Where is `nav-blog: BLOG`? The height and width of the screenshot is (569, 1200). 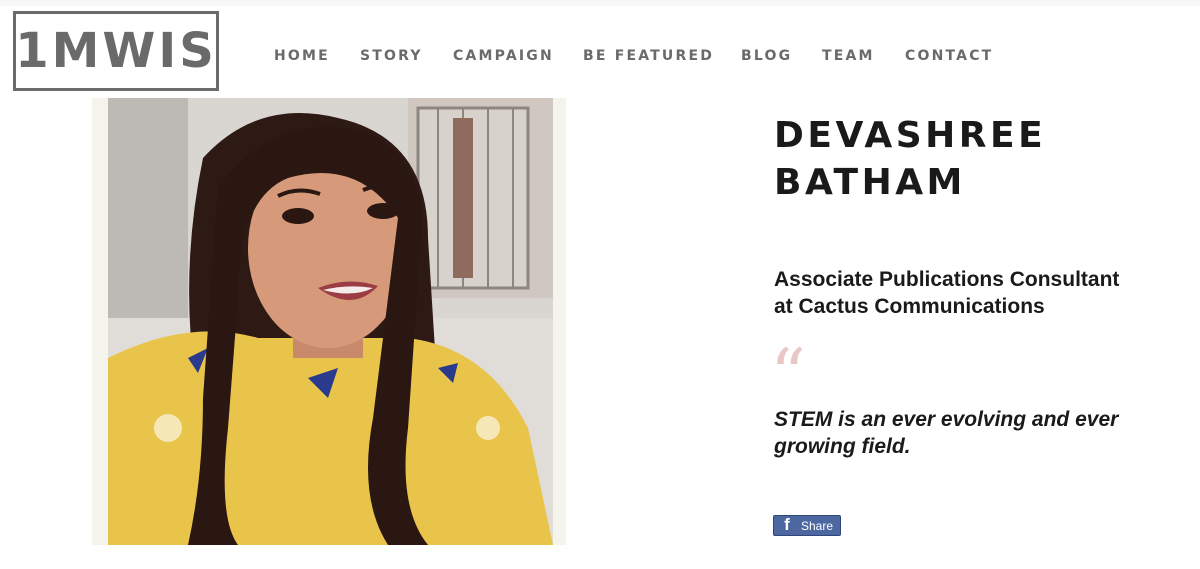
nav-blog: BLOG is located at coordinates (766, 56).